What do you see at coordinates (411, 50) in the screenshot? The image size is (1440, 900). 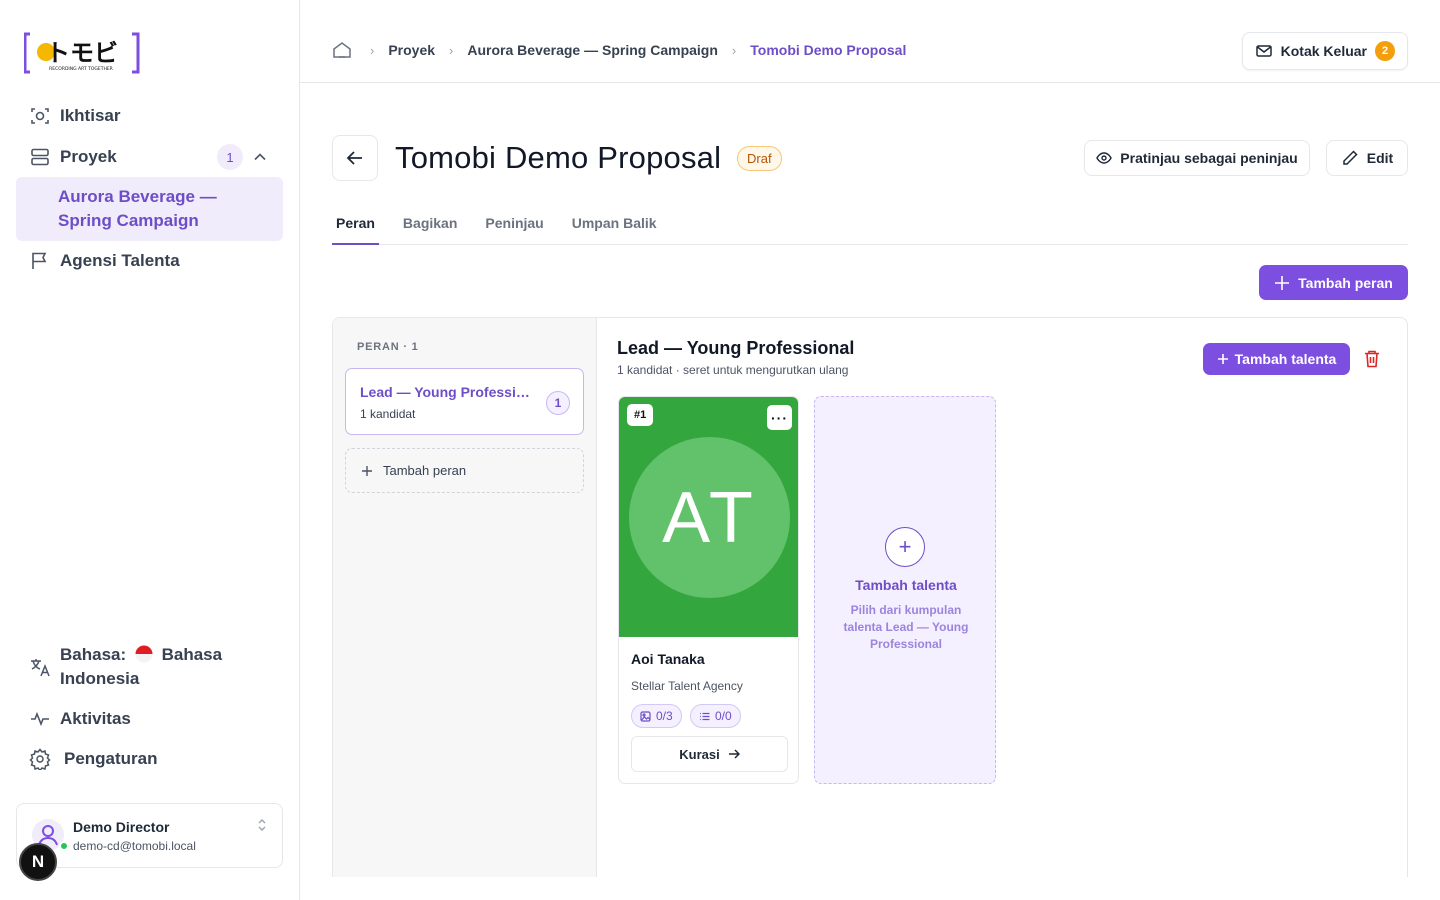 I see `breadcrumb-projects: Proyek` at bounding box center [411, 50].